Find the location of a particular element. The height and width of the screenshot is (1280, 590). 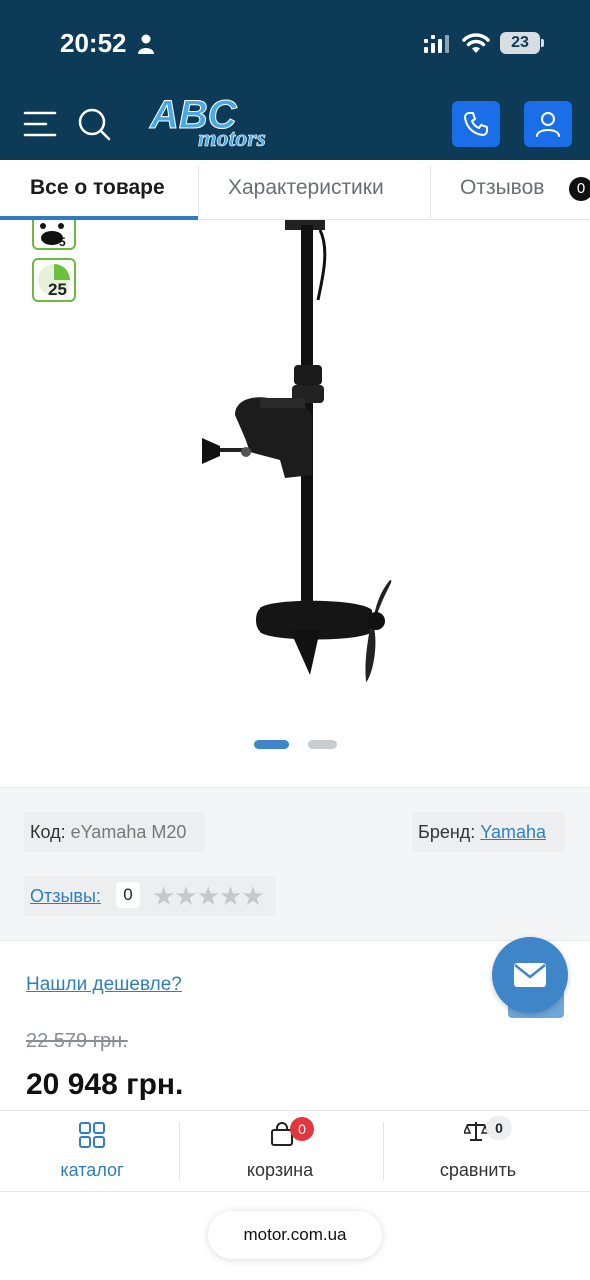

brand-link: Yamaha is located at coordinates (513, 832).